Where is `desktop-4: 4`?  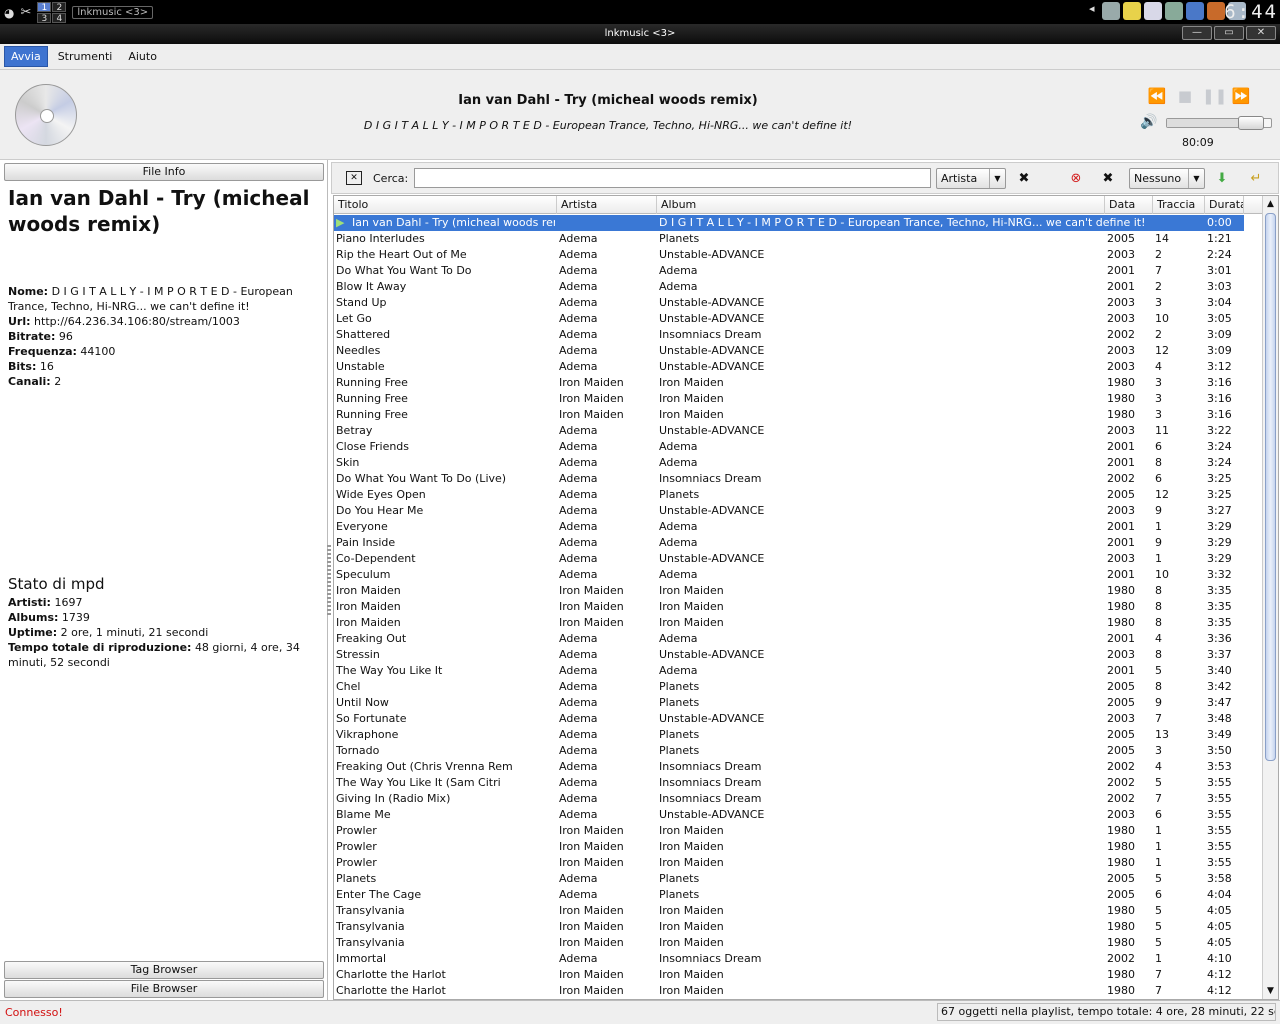 desktop-4: 4 is located at coordinates (59, 18).